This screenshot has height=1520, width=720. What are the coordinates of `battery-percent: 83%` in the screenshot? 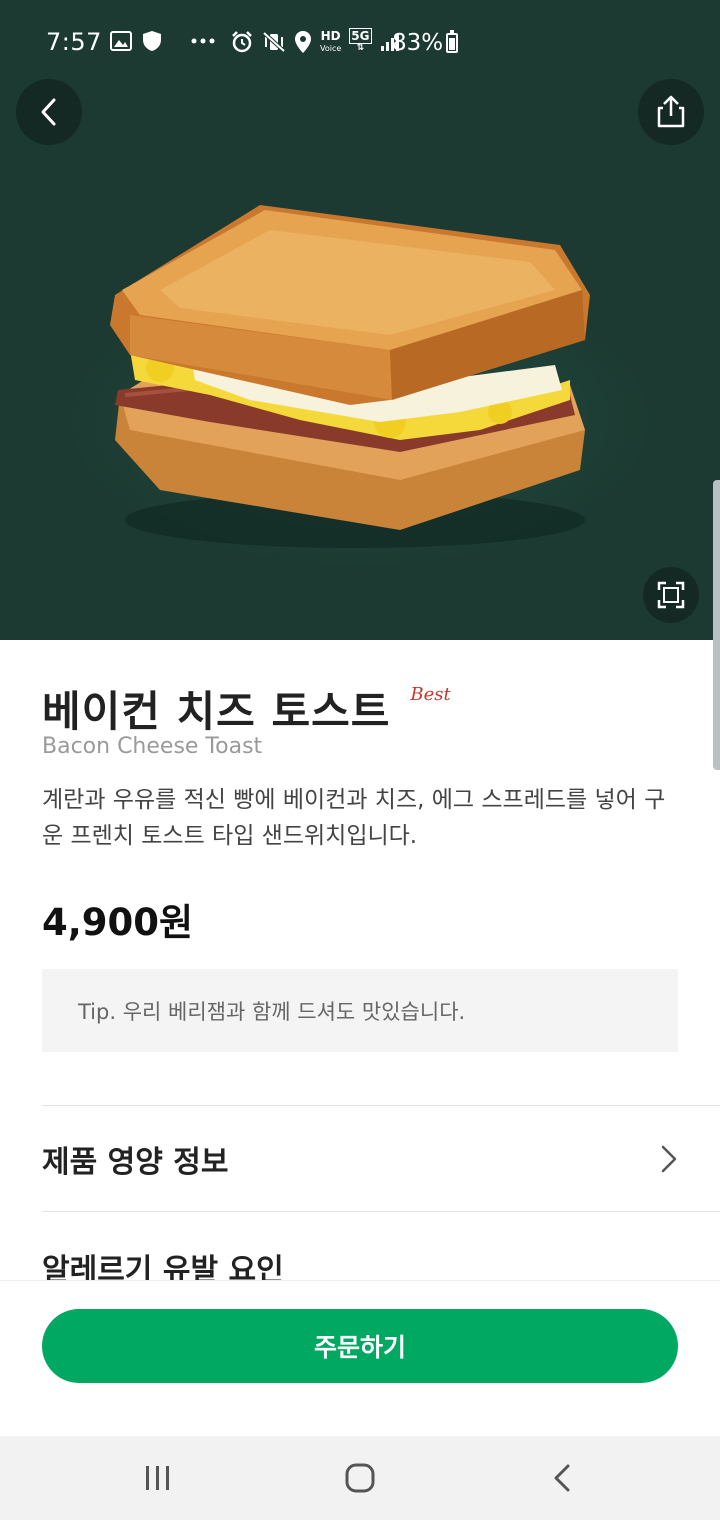 It's located at (418, 43).